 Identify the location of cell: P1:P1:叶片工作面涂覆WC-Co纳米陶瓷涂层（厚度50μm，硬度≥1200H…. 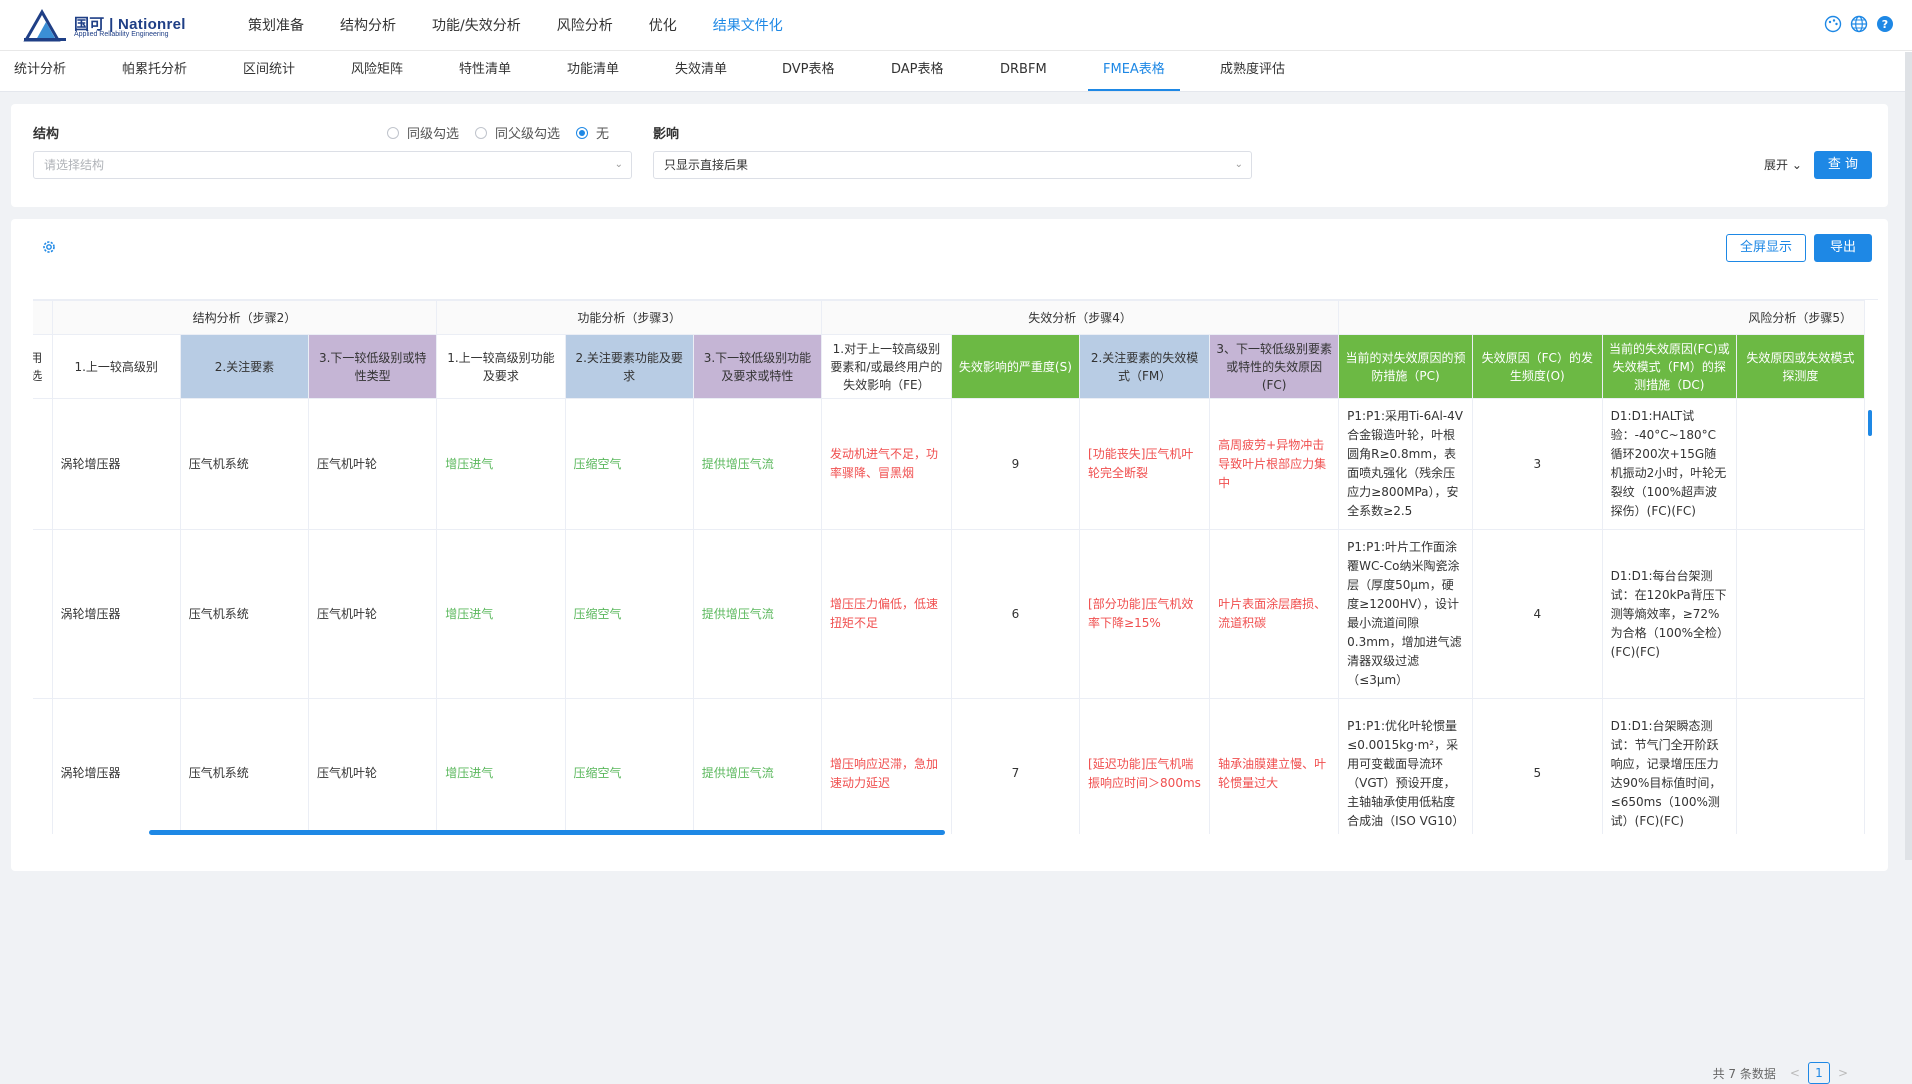
(1405, 614).